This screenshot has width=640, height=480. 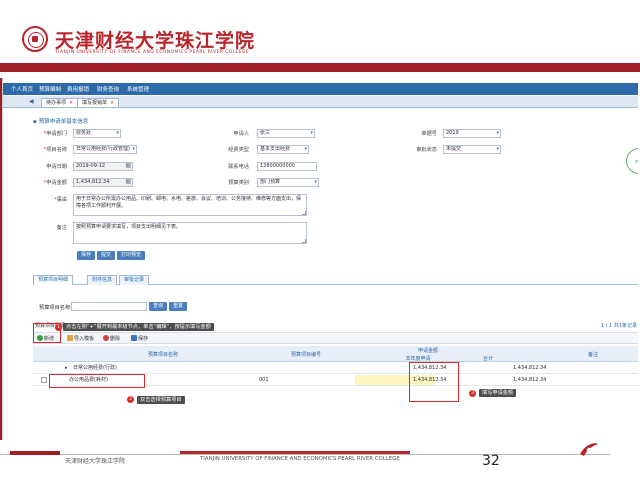 What do you see at coordinates (44, 380) in the screenshot?
I see `row-checkbox` at bounding box center [44, 380].